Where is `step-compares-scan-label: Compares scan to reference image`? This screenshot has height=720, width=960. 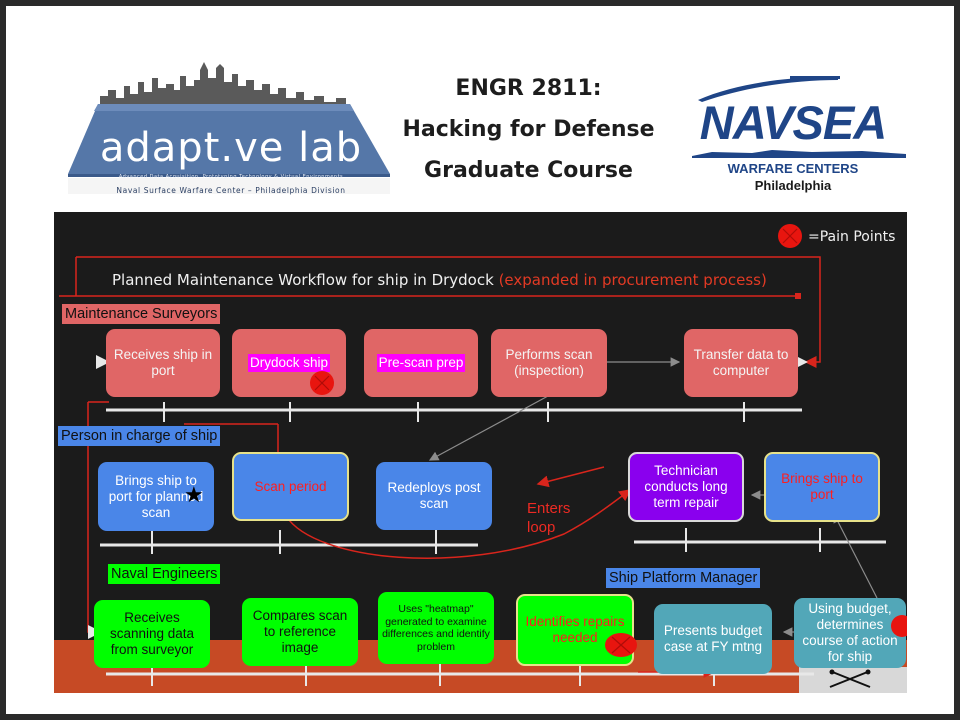
step-compares-scan-label: Compares scan to reference image is located at coordinates (300, 631).